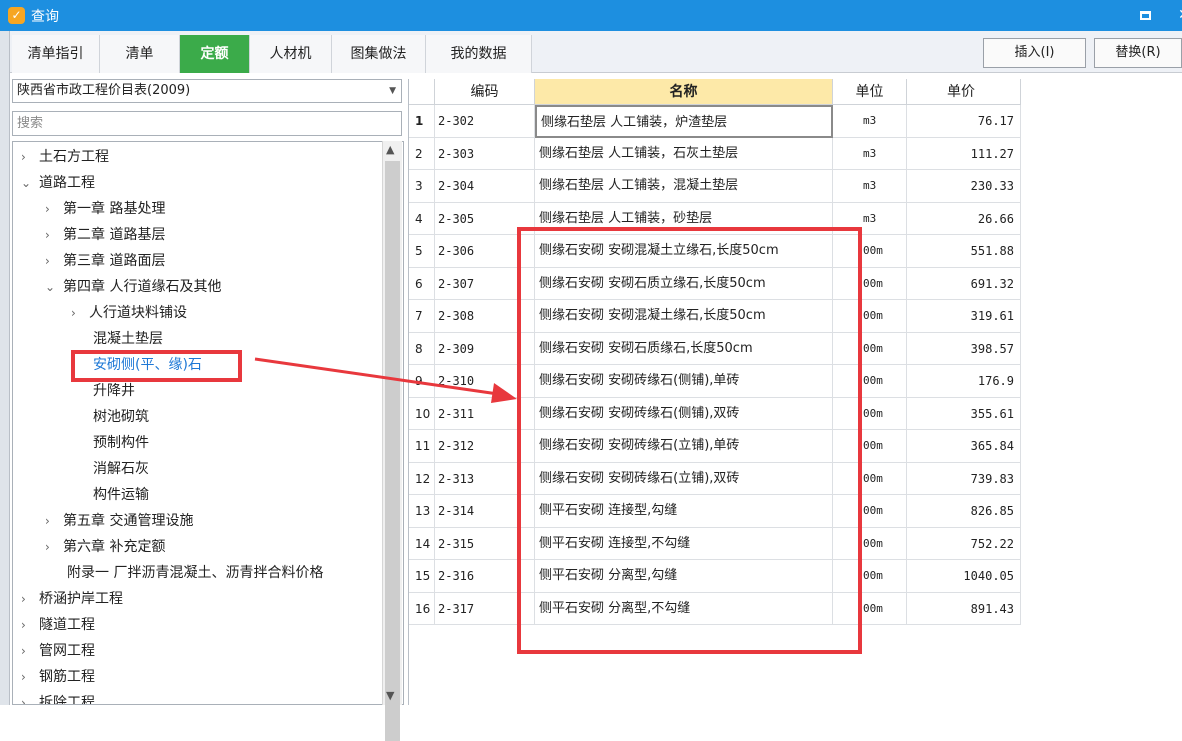 This screenshot has width=1182, height=741. What do you see at coordinates (964, 186) in the screenshot?
I see `price-cell: 230.33` at bounding box center [964, 186].